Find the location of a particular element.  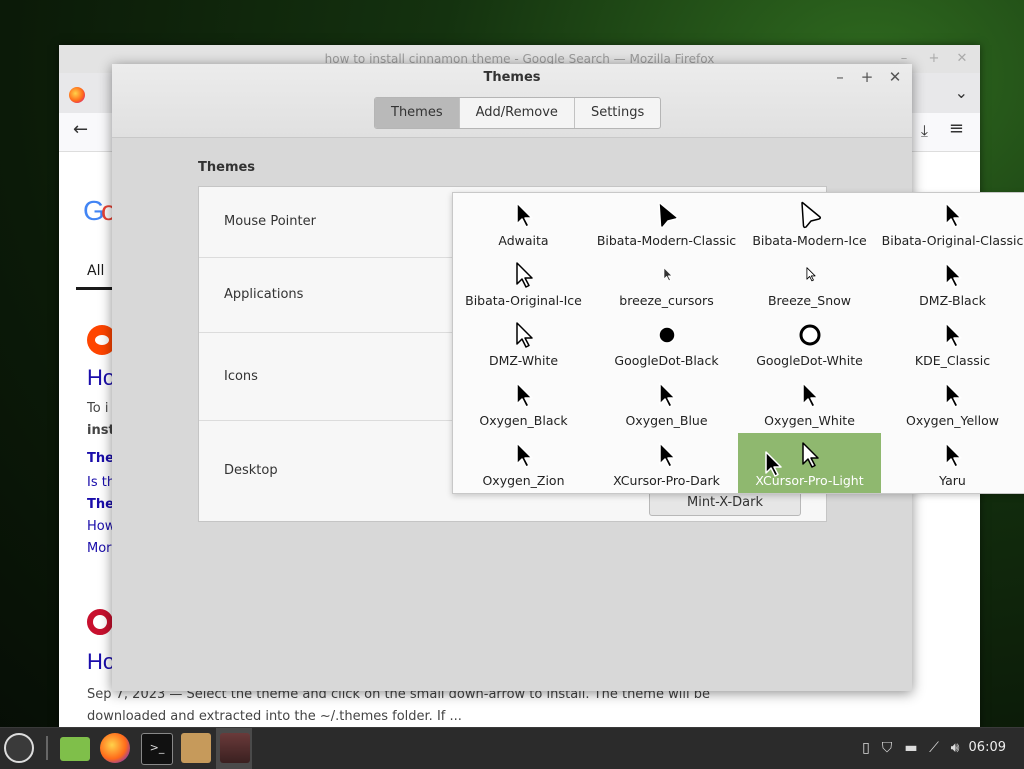

cursor-theme-label: KDE_Classic is located at coordinates (952, 360).